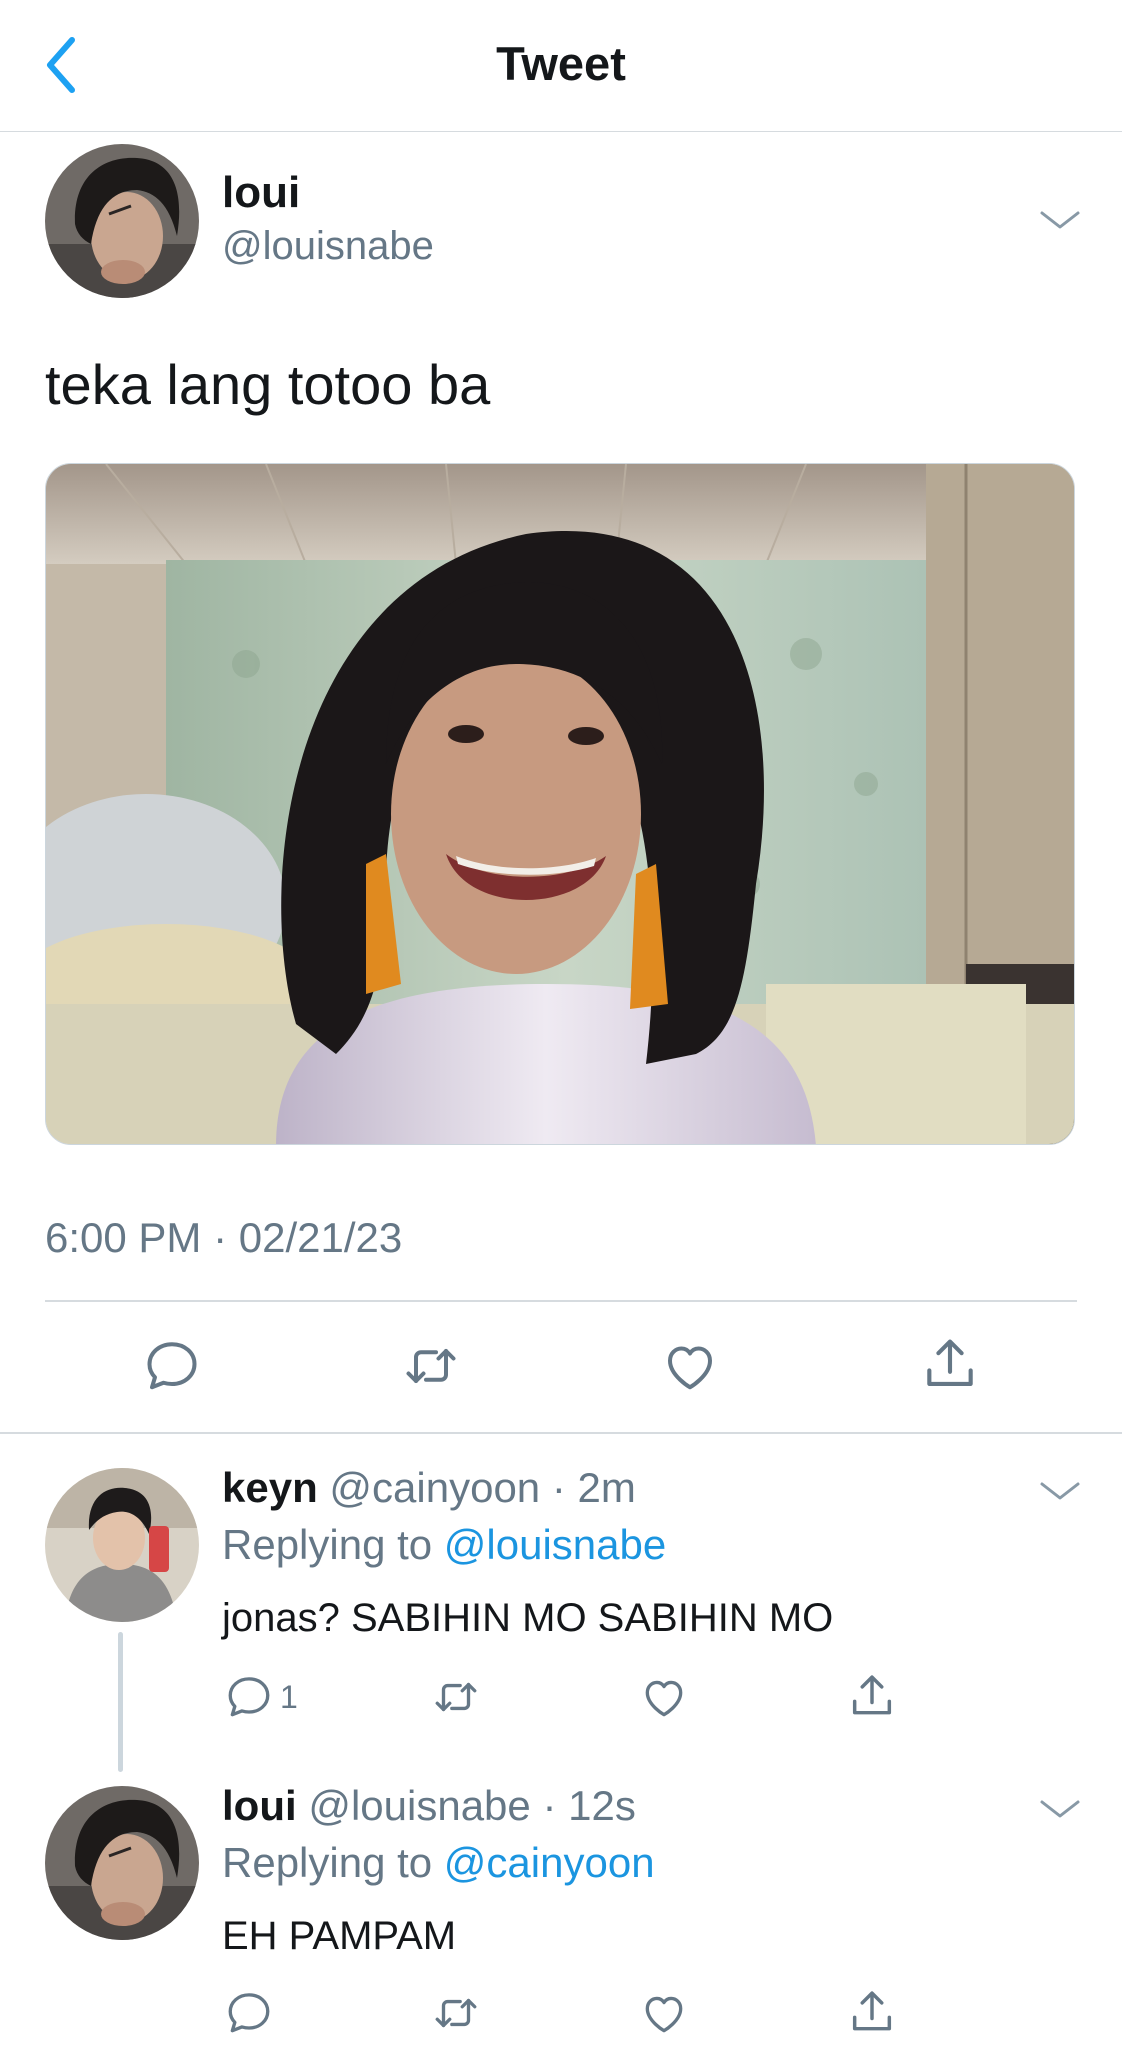  What do you see at coordinates (328, 246) in the screenshot?
I see `author-handle: @louisnabe` at bounding box center [328, 246].